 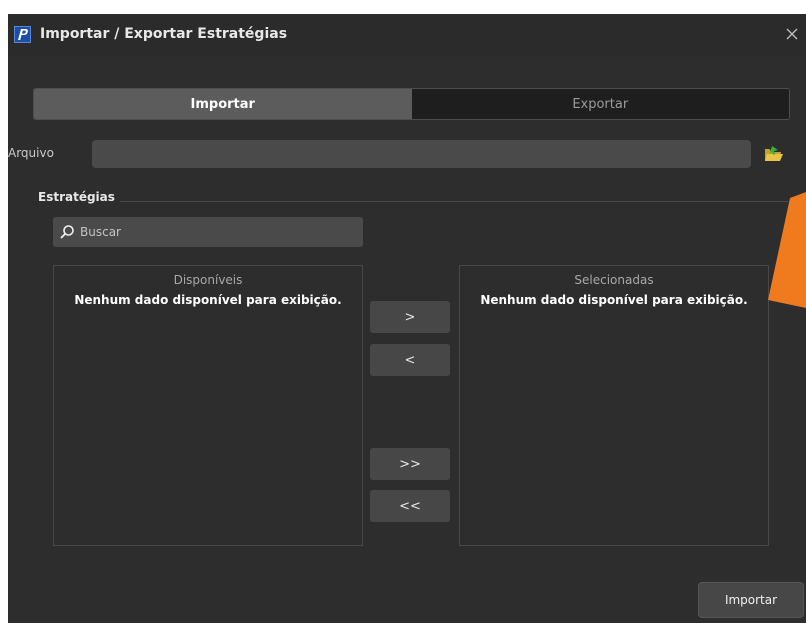 I want to click on title-bar: Importar / Exportar Estratégias, so click(x=407, y=35).